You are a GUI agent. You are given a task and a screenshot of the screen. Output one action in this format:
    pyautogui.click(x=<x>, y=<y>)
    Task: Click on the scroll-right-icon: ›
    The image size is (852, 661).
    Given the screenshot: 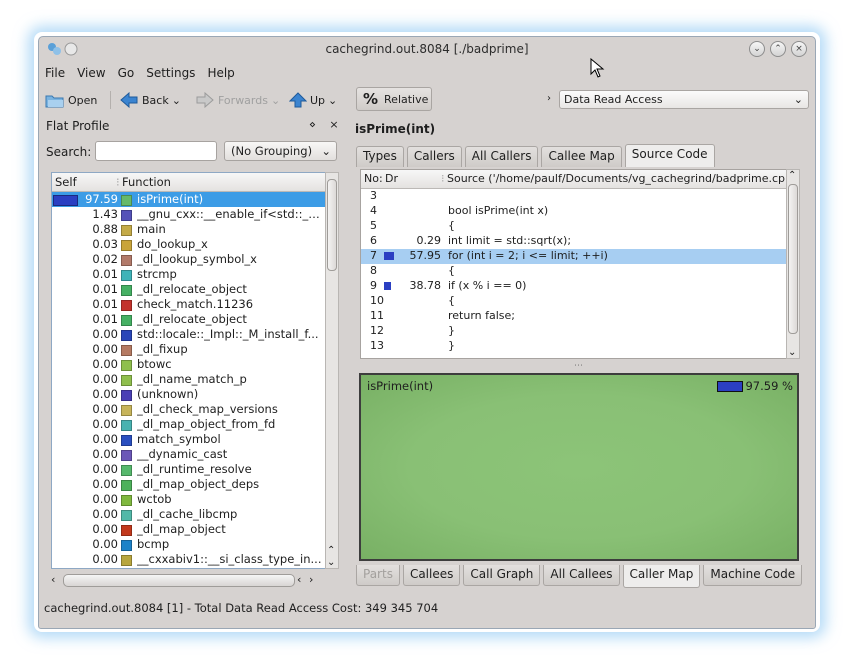 What is the action you would take?
    pyautogui.click(x=311, y=579)
    